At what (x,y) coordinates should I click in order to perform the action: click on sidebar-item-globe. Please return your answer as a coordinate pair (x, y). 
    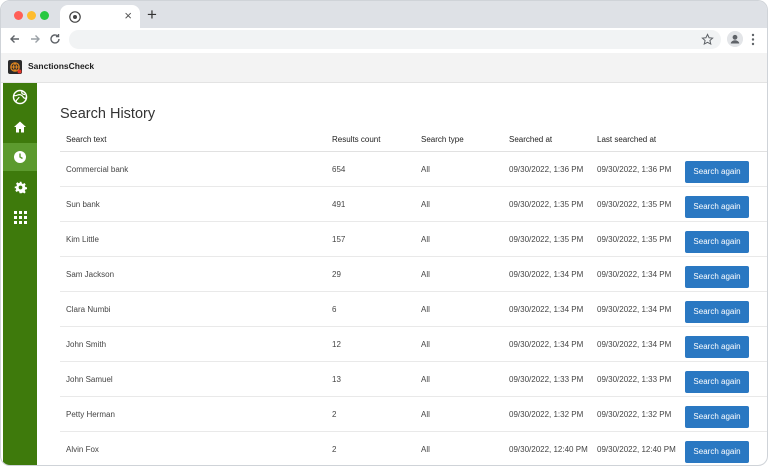
    Looking at the image, I should click on (20, 97).